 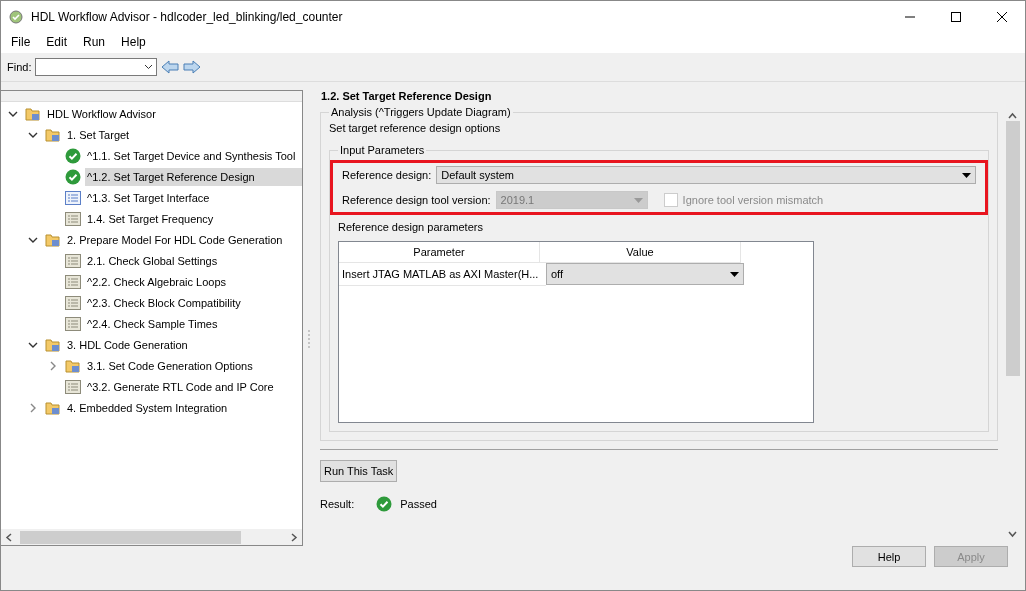 I want to click on value-dropdown: off, so click(x=645, y=274).